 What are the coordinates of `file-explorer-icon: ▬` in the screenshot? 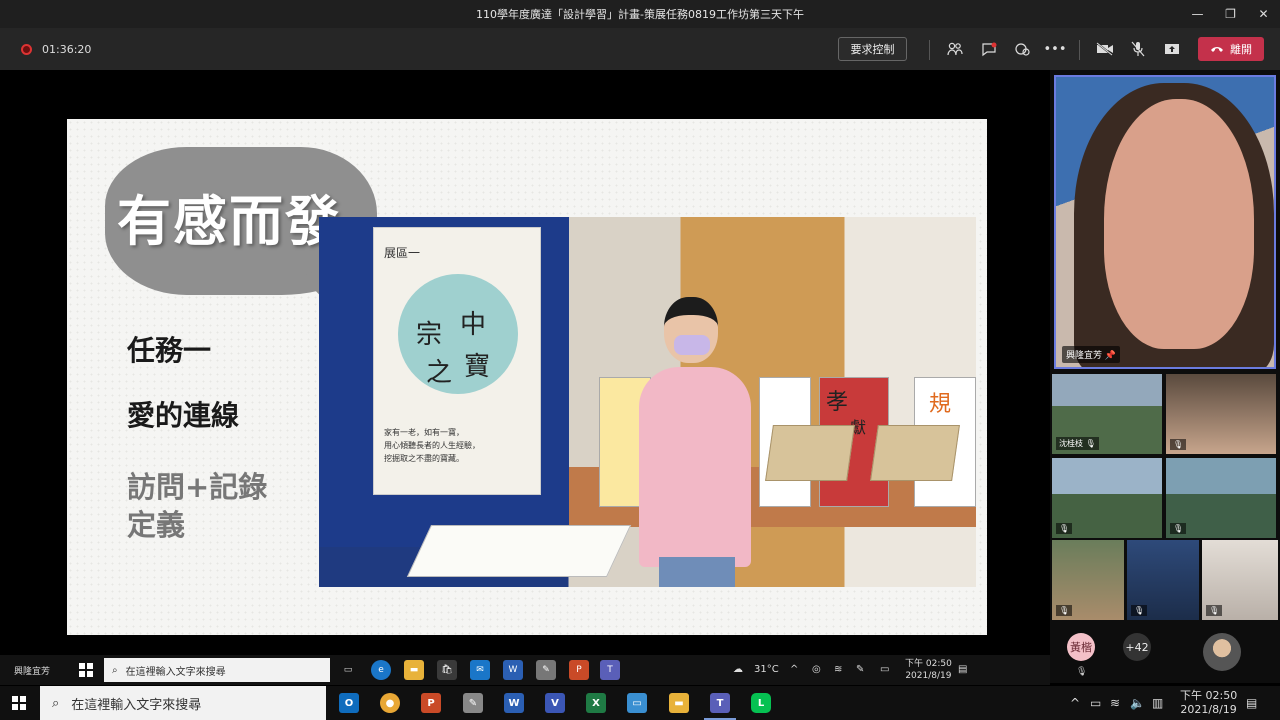 It's located at (679, 703).